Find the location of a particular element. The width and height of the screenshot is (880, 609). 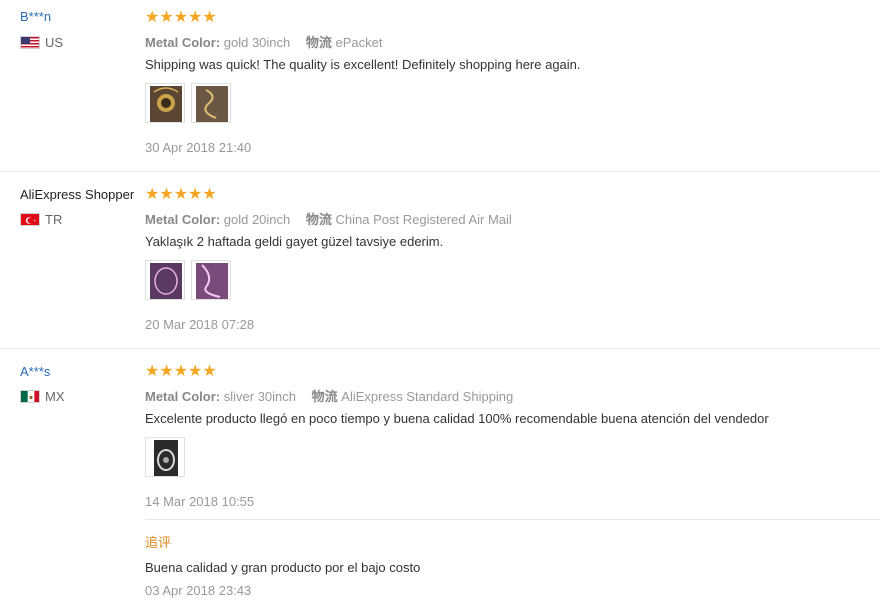

reviewer-name: A***s is located at coordinates (35, 371).